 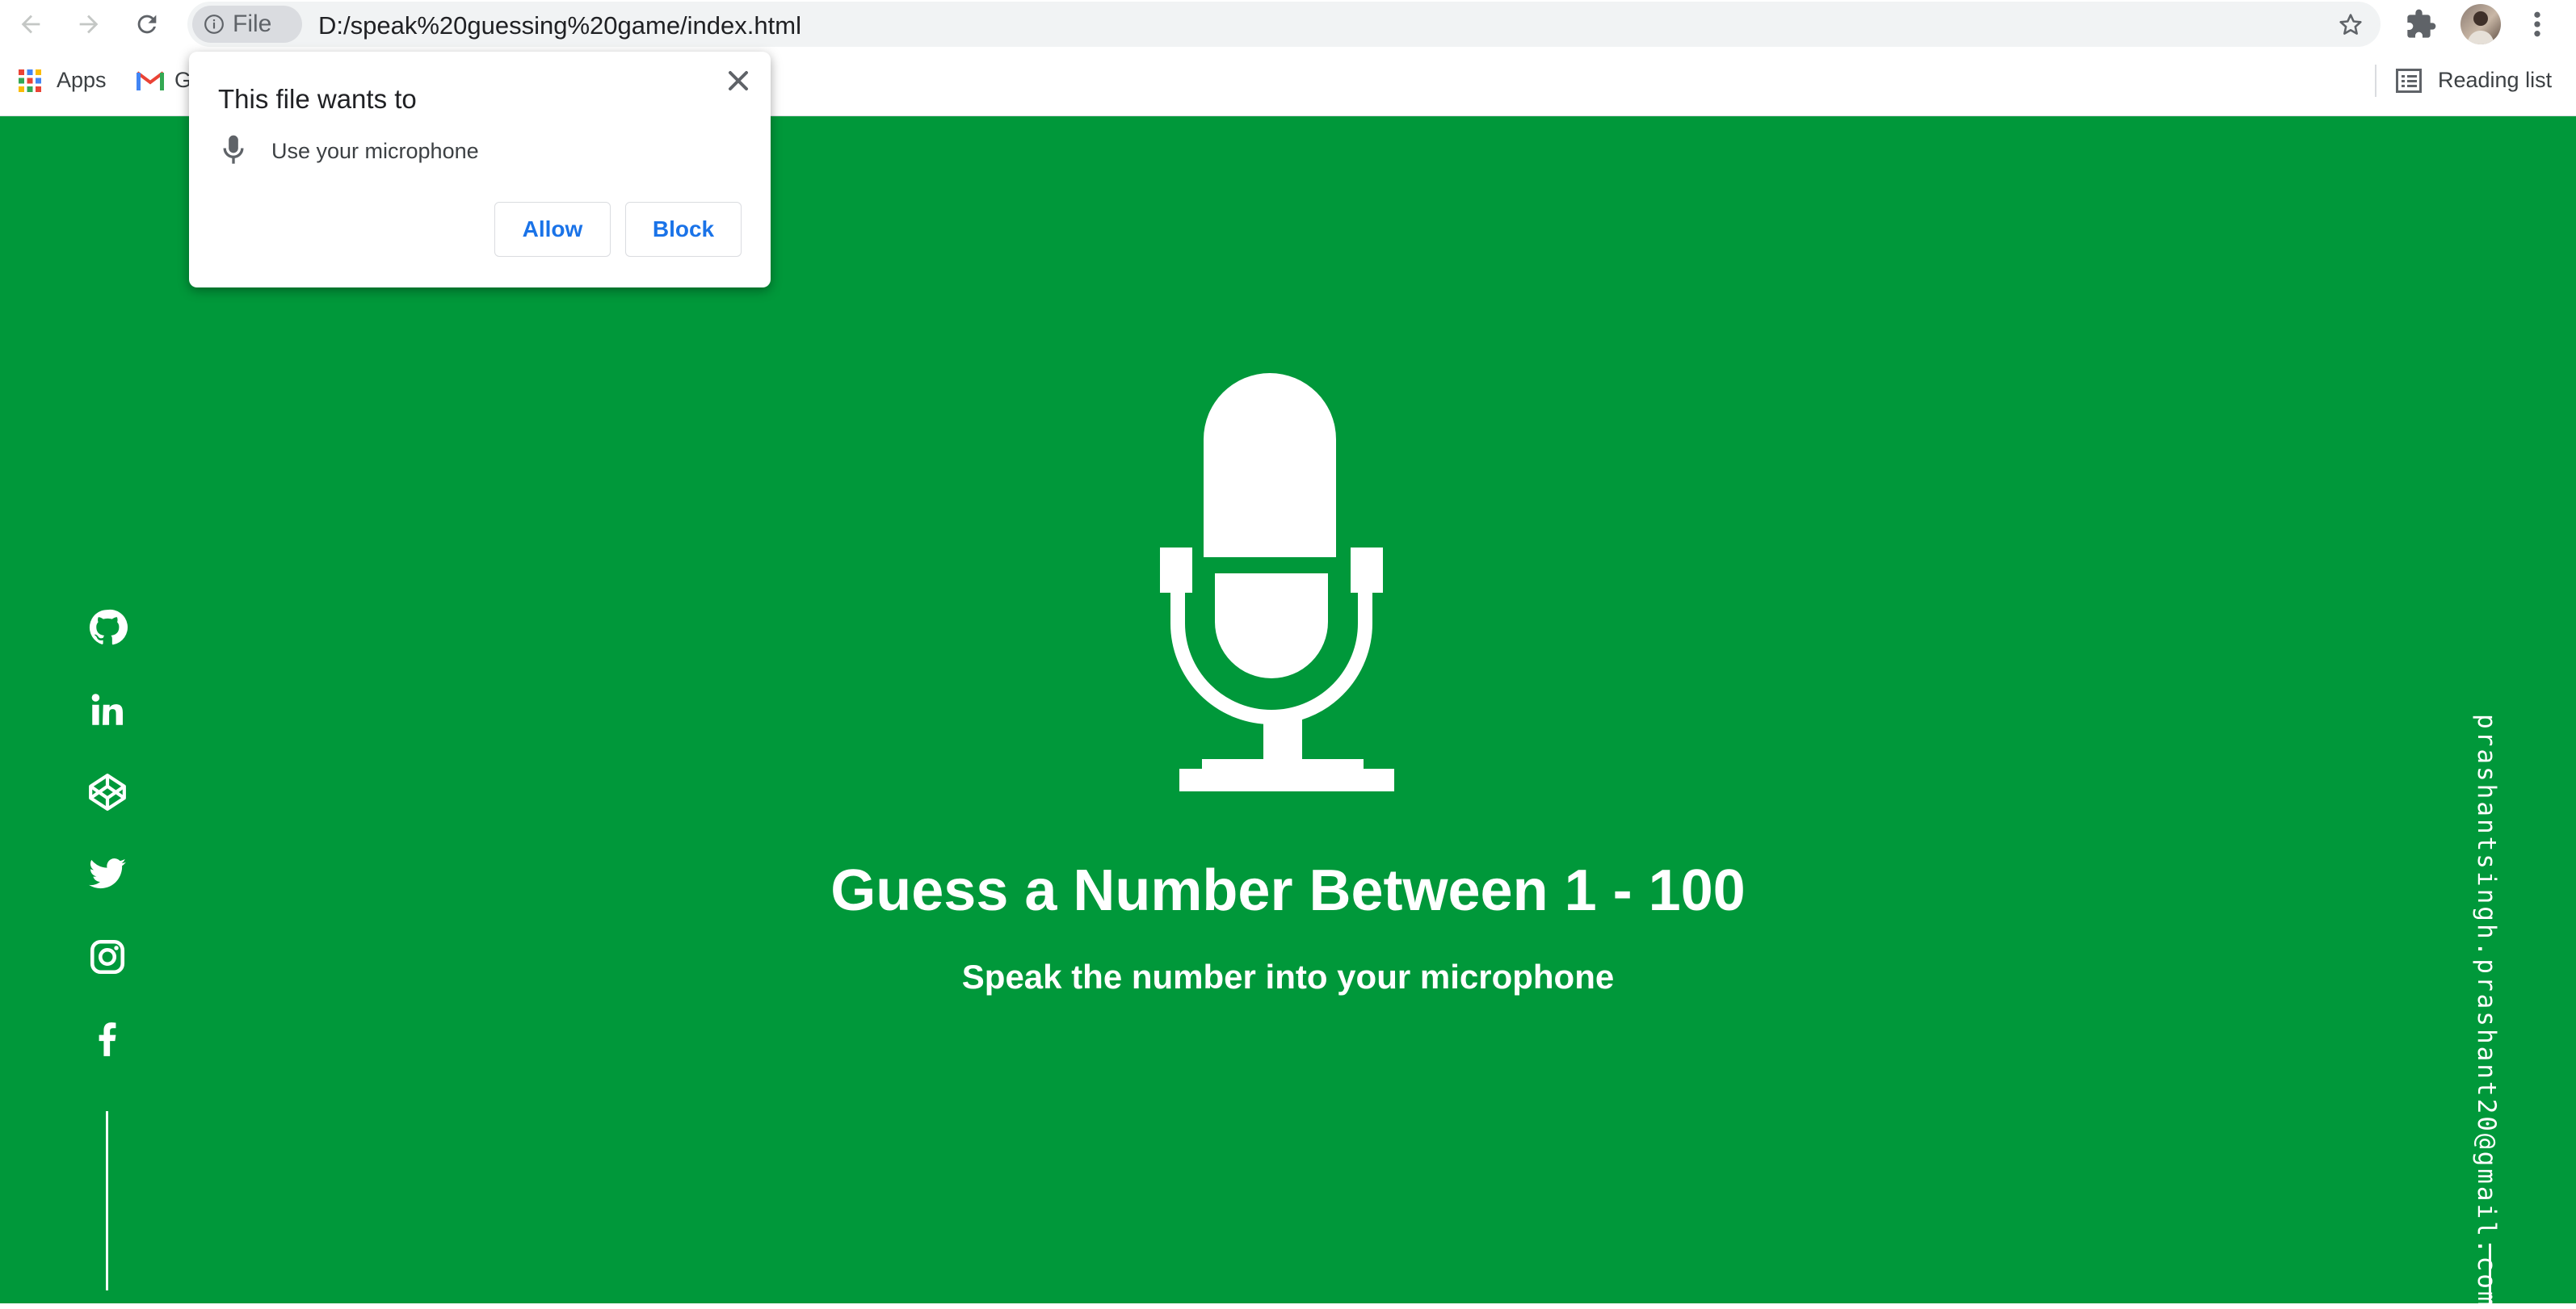 What do you see at coordinates (107, 627) in the screenshot?
I see `github-icon` at bounding box center [107, 627].